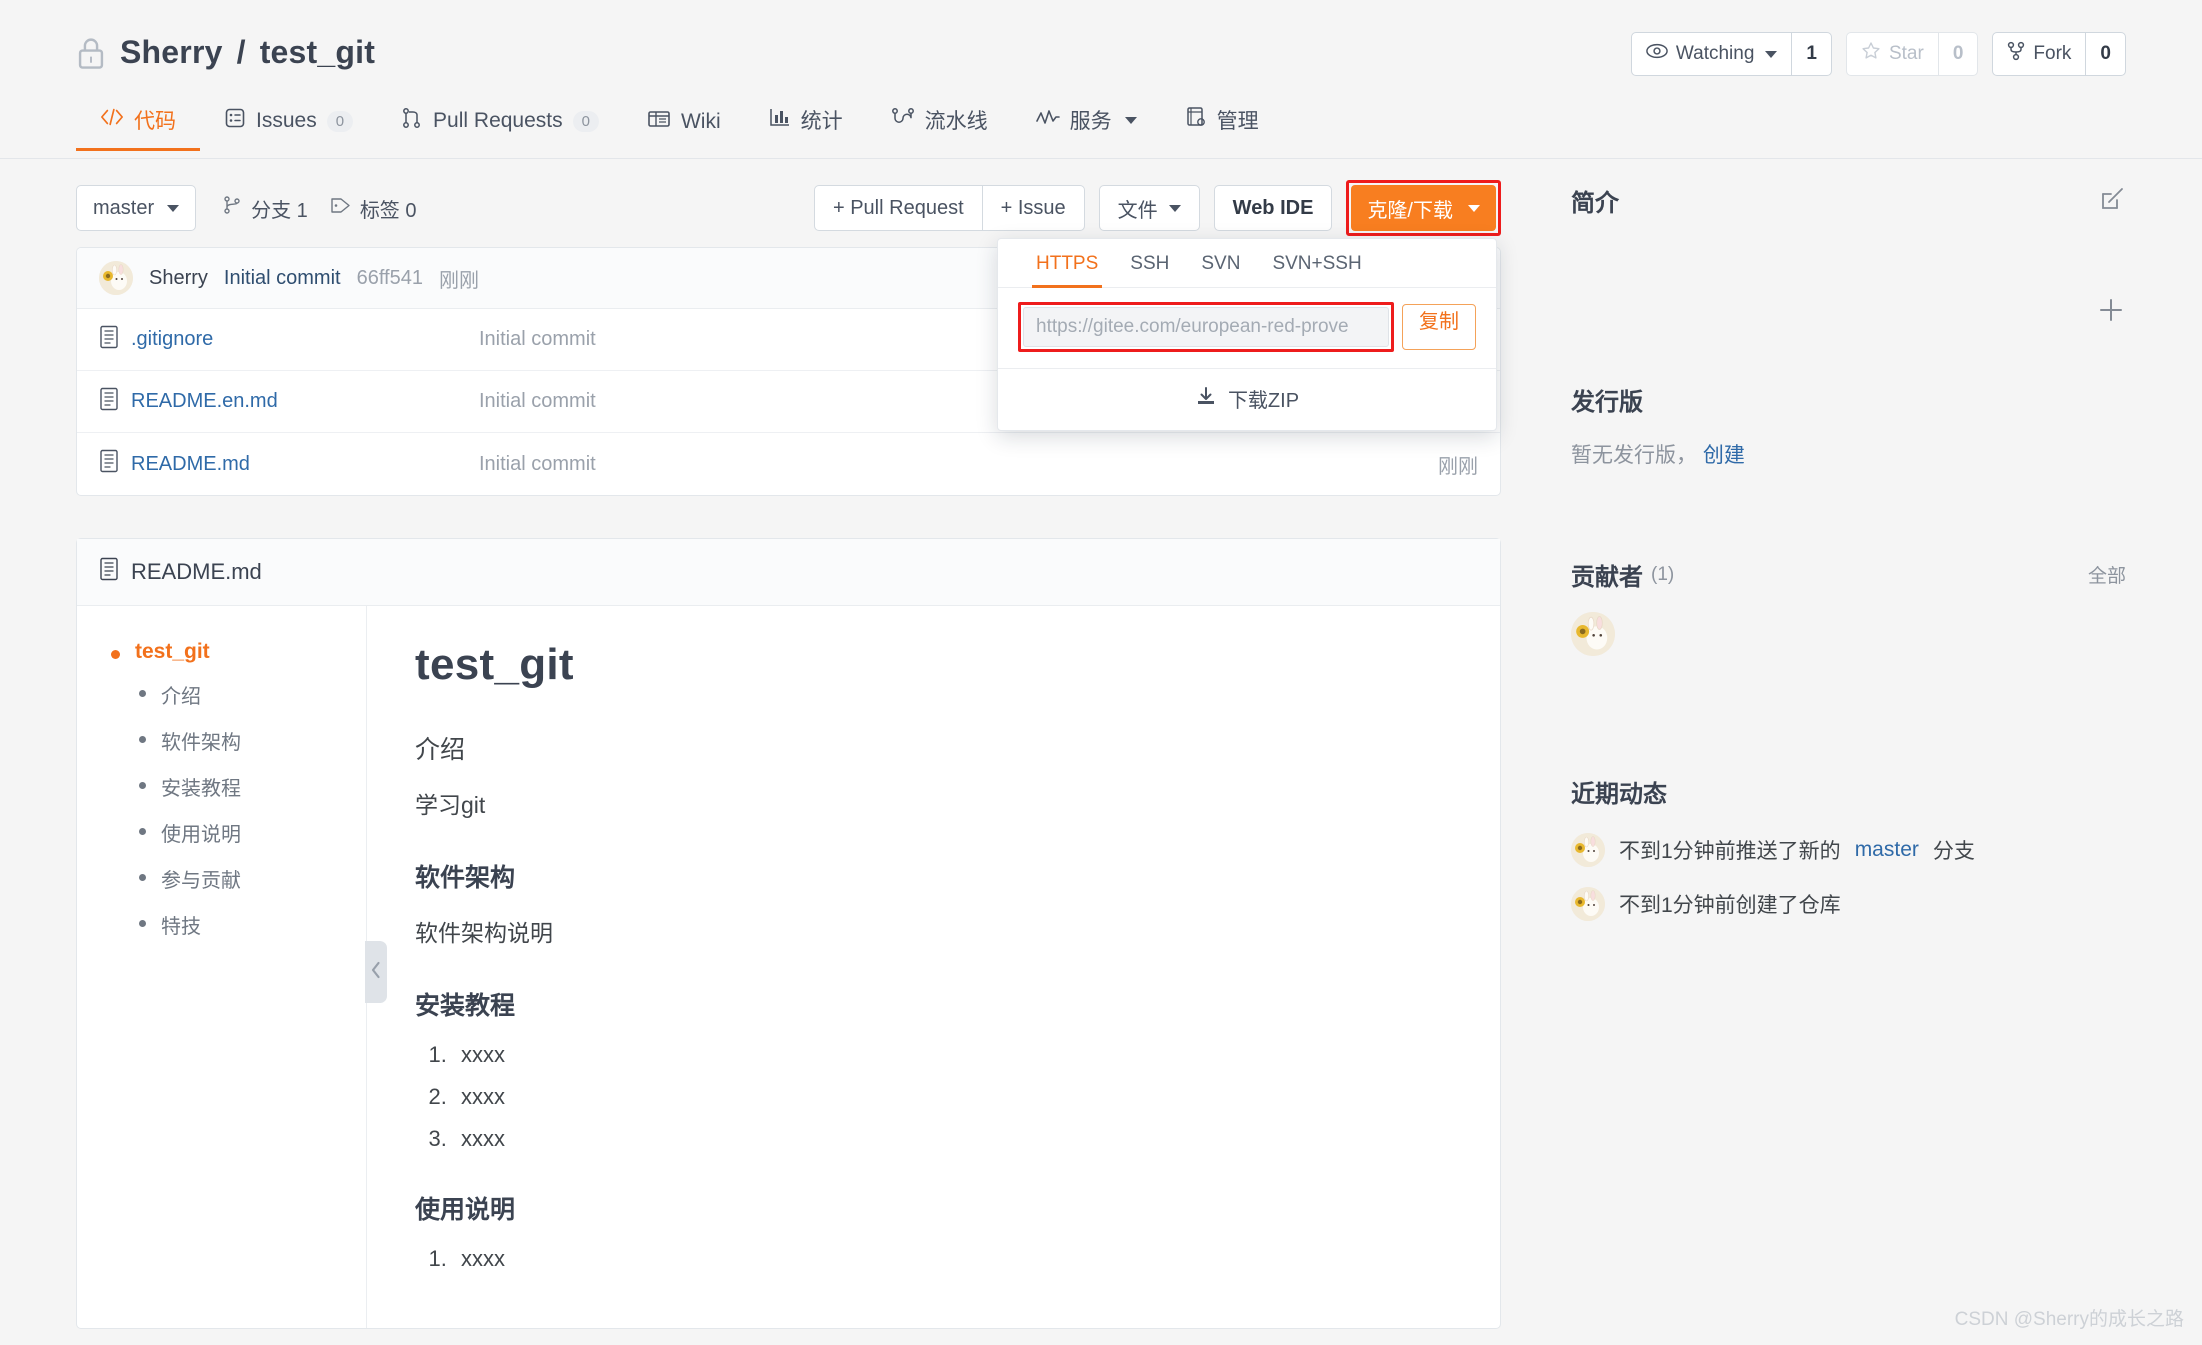 The height and width of the screenshot is (1345, 2202). I want to click on branch-selector: master, so click(136, 208).